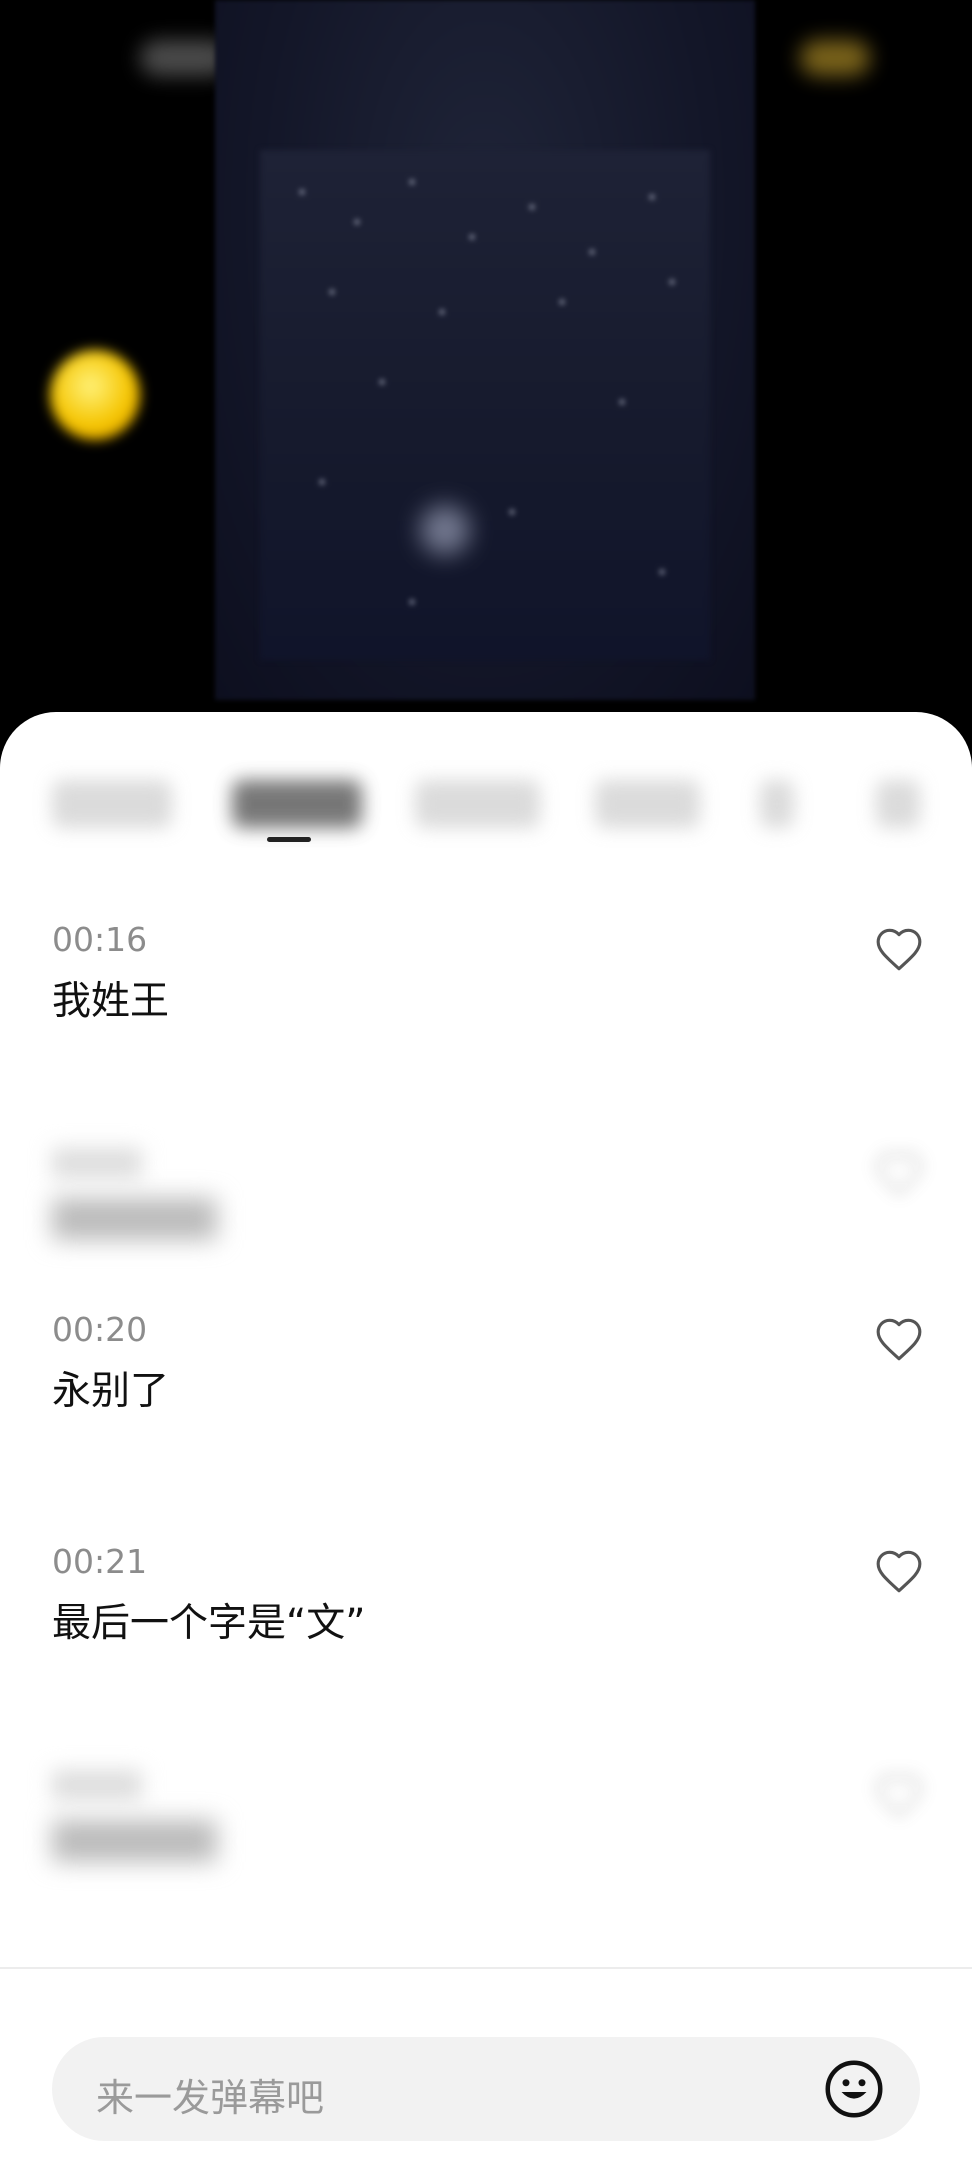 The image size is (972, 2160). Describe the element at coordinates (445, 530) in the screenshot. I see `video-light-spot` at that location.